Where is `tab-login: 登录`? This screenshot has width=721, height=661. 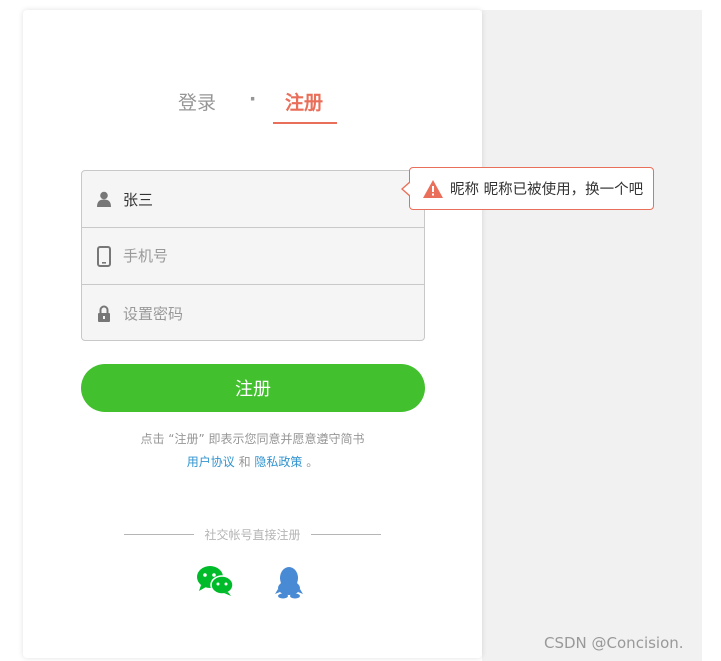
tab-login: 登录 is located at coordinates (197, 101).